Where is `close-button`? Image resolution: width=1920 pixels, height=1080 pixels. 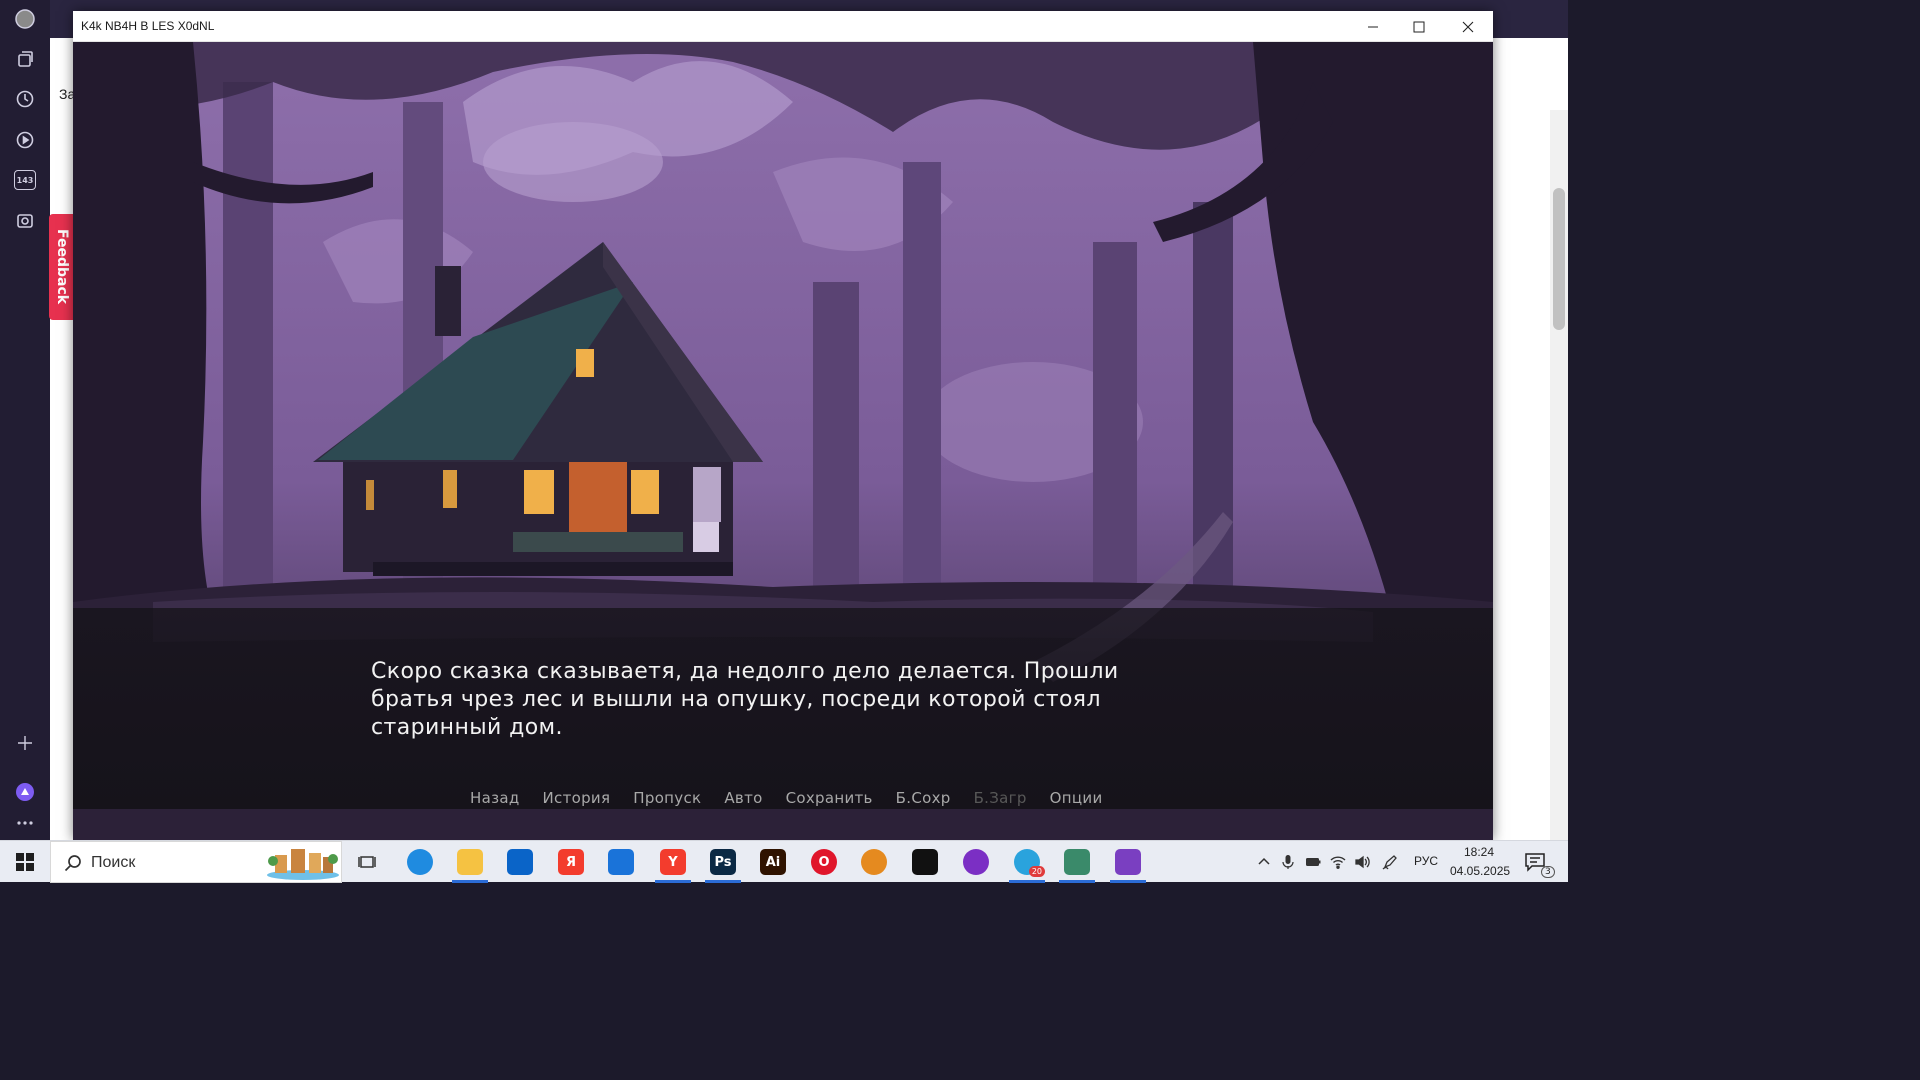 close-button is located at coordinates (1468, 26).